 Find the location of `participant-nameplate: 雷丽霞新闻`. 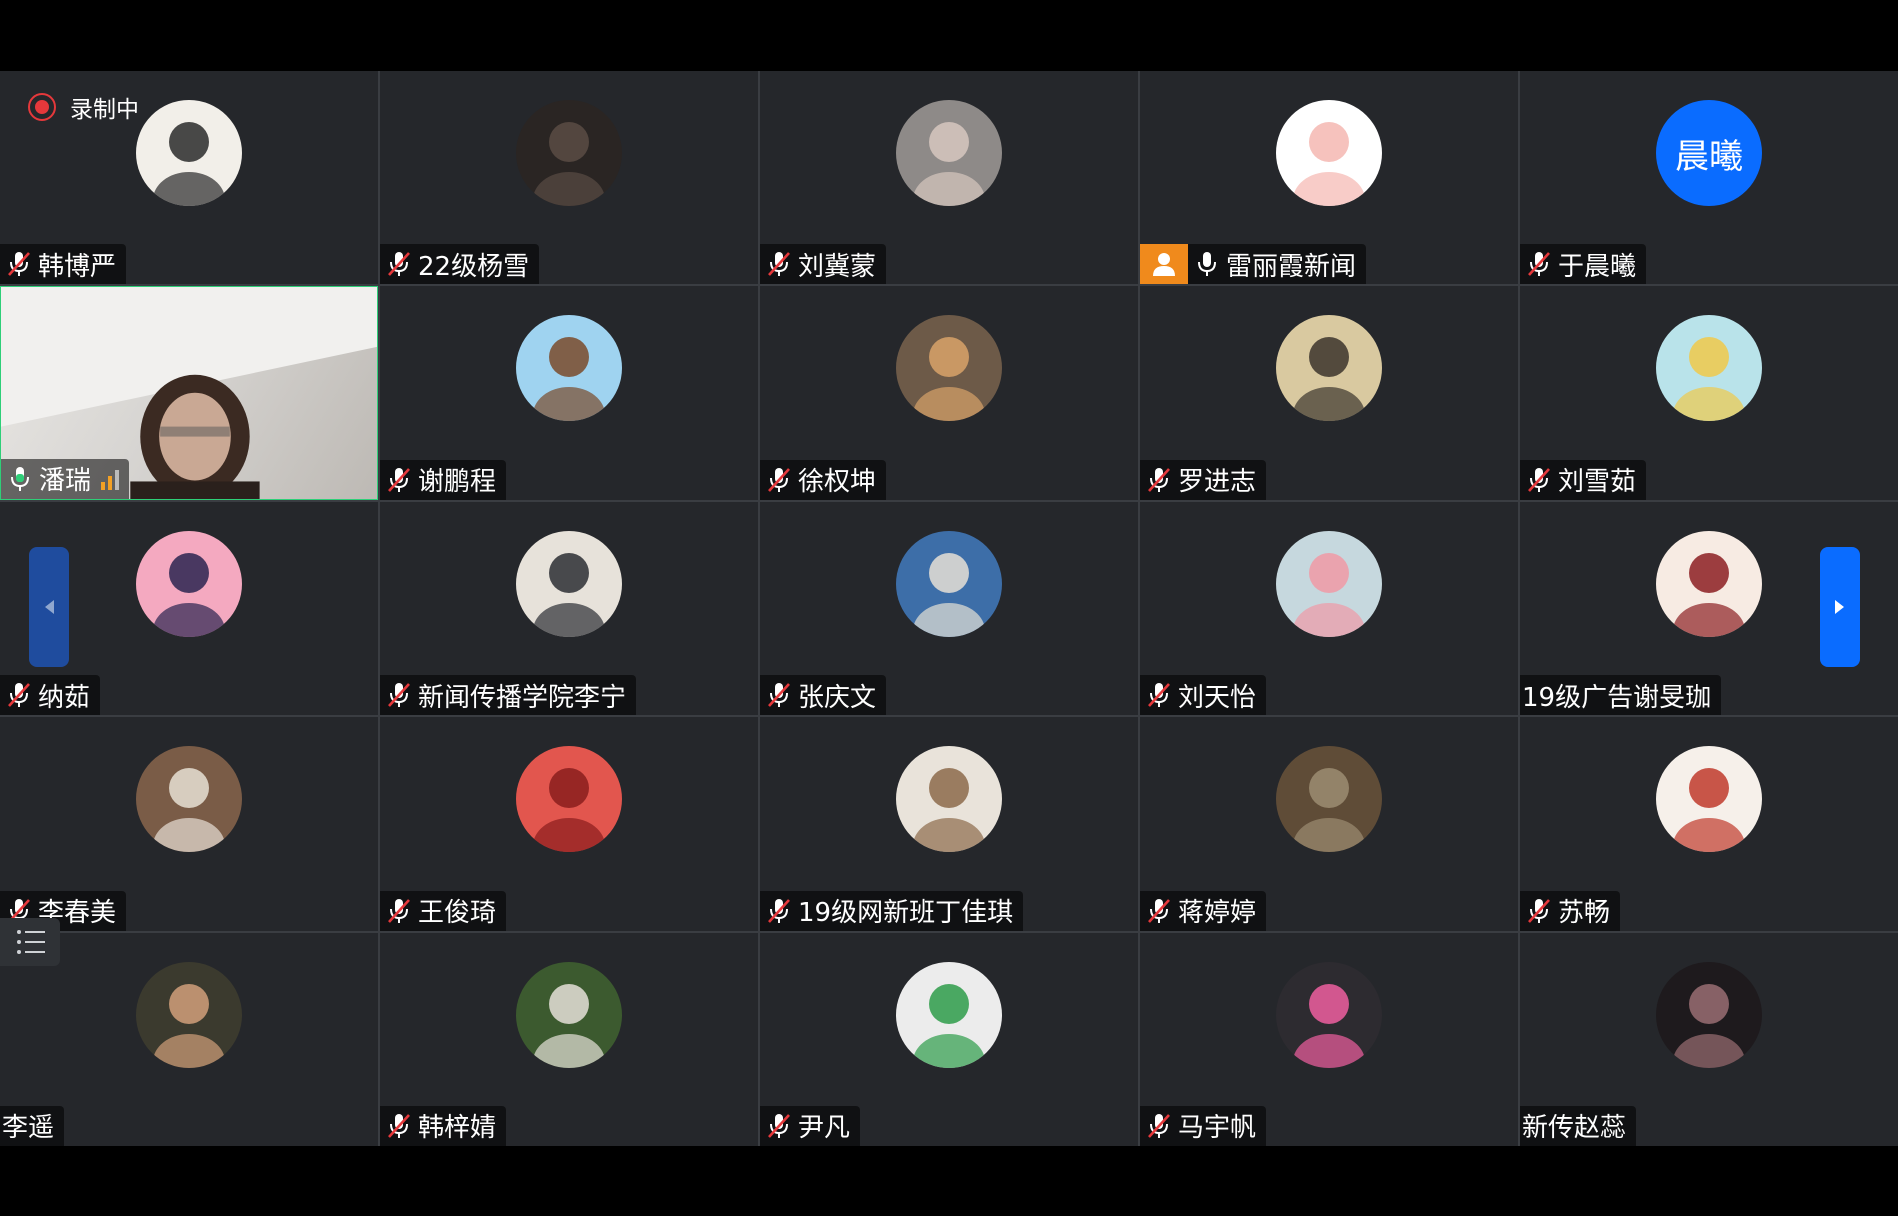

participant-nameplate: 雷丽霞新闻 is located at coordinates (1253, 264).